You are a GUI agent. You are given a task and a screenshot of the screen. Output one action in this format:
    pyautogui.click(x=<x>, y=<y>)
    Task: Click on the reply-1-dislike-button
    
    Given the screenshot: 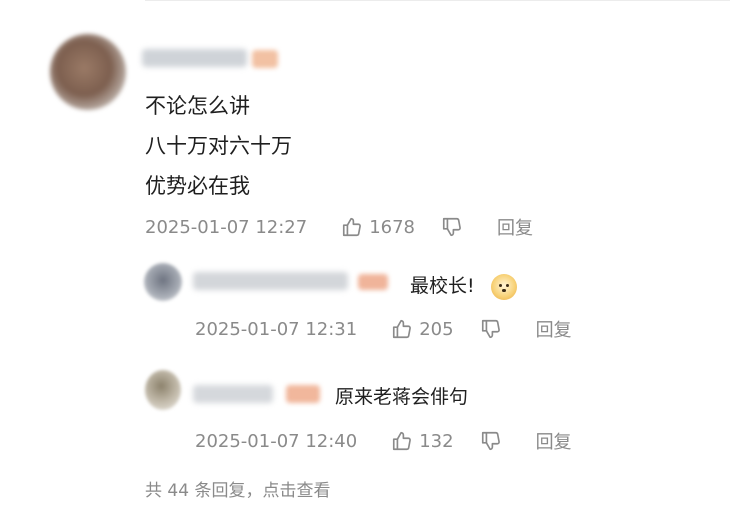 What is the action you would take?
    pyautogui.click(x=491, y=329)
    